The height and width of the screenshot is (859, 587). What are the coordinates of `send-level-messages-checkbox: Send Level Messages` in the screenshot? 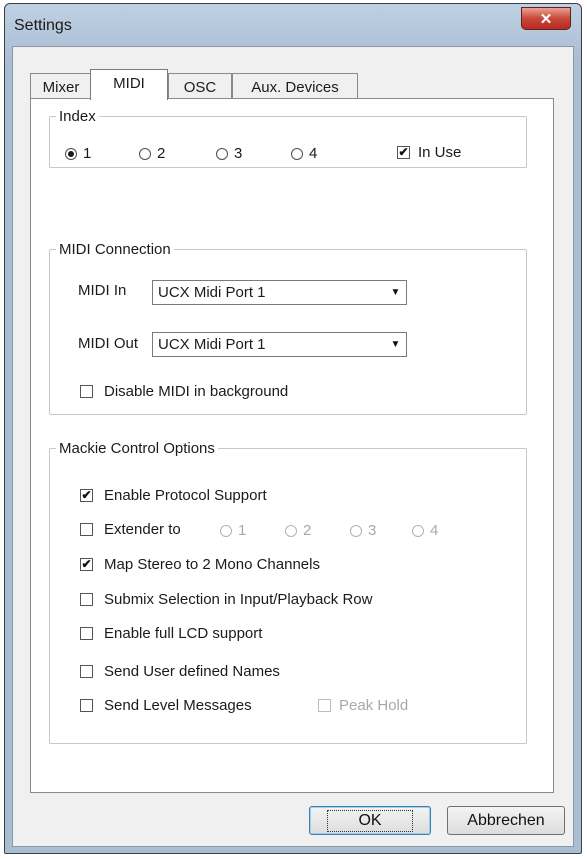 It's located at (166, 705).